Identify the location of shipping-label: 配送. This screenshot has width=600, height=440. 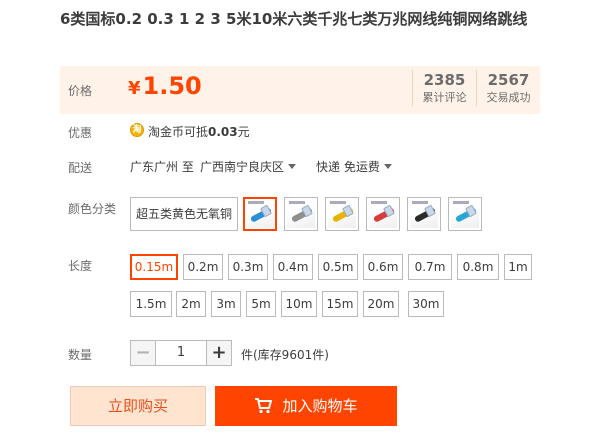
(80, 168).